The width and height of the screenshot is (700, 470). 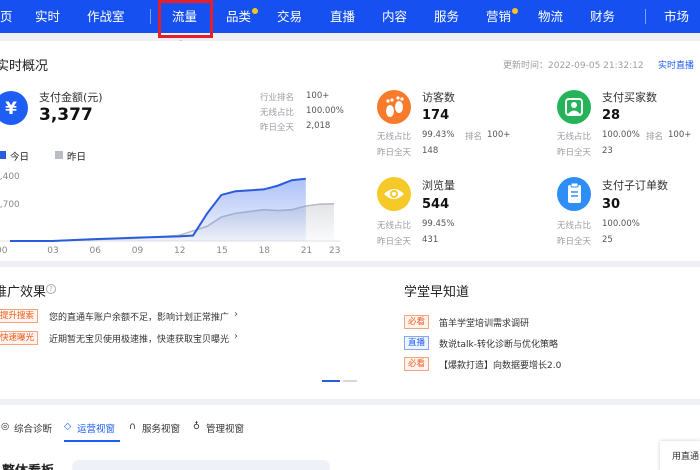 I want to click on view-tabs-card: ◎ 综合诊断 ◇ 运营视窗 ∩ 服务视窗 ♁ 管理视窗 整体看板 用直通, so click(x=350, y=437).